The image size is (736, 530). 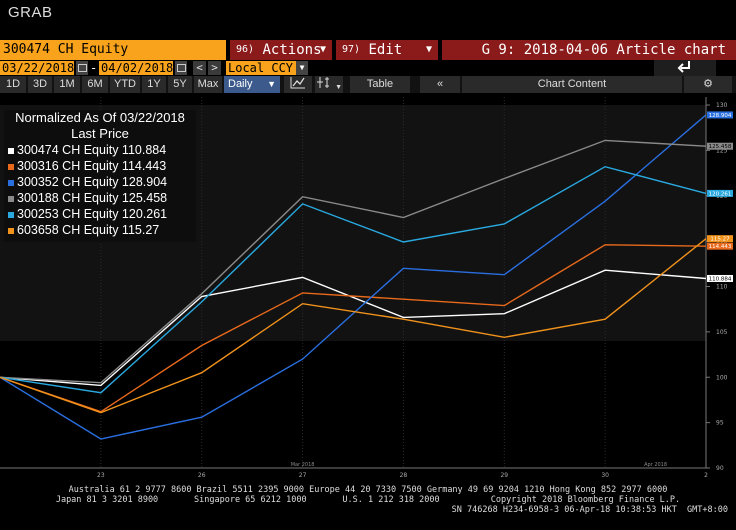 What do you see at coordinates (261, 68) in the screenshot?
I see `currency-value: Local CCY` at bounding box center [261, 68].